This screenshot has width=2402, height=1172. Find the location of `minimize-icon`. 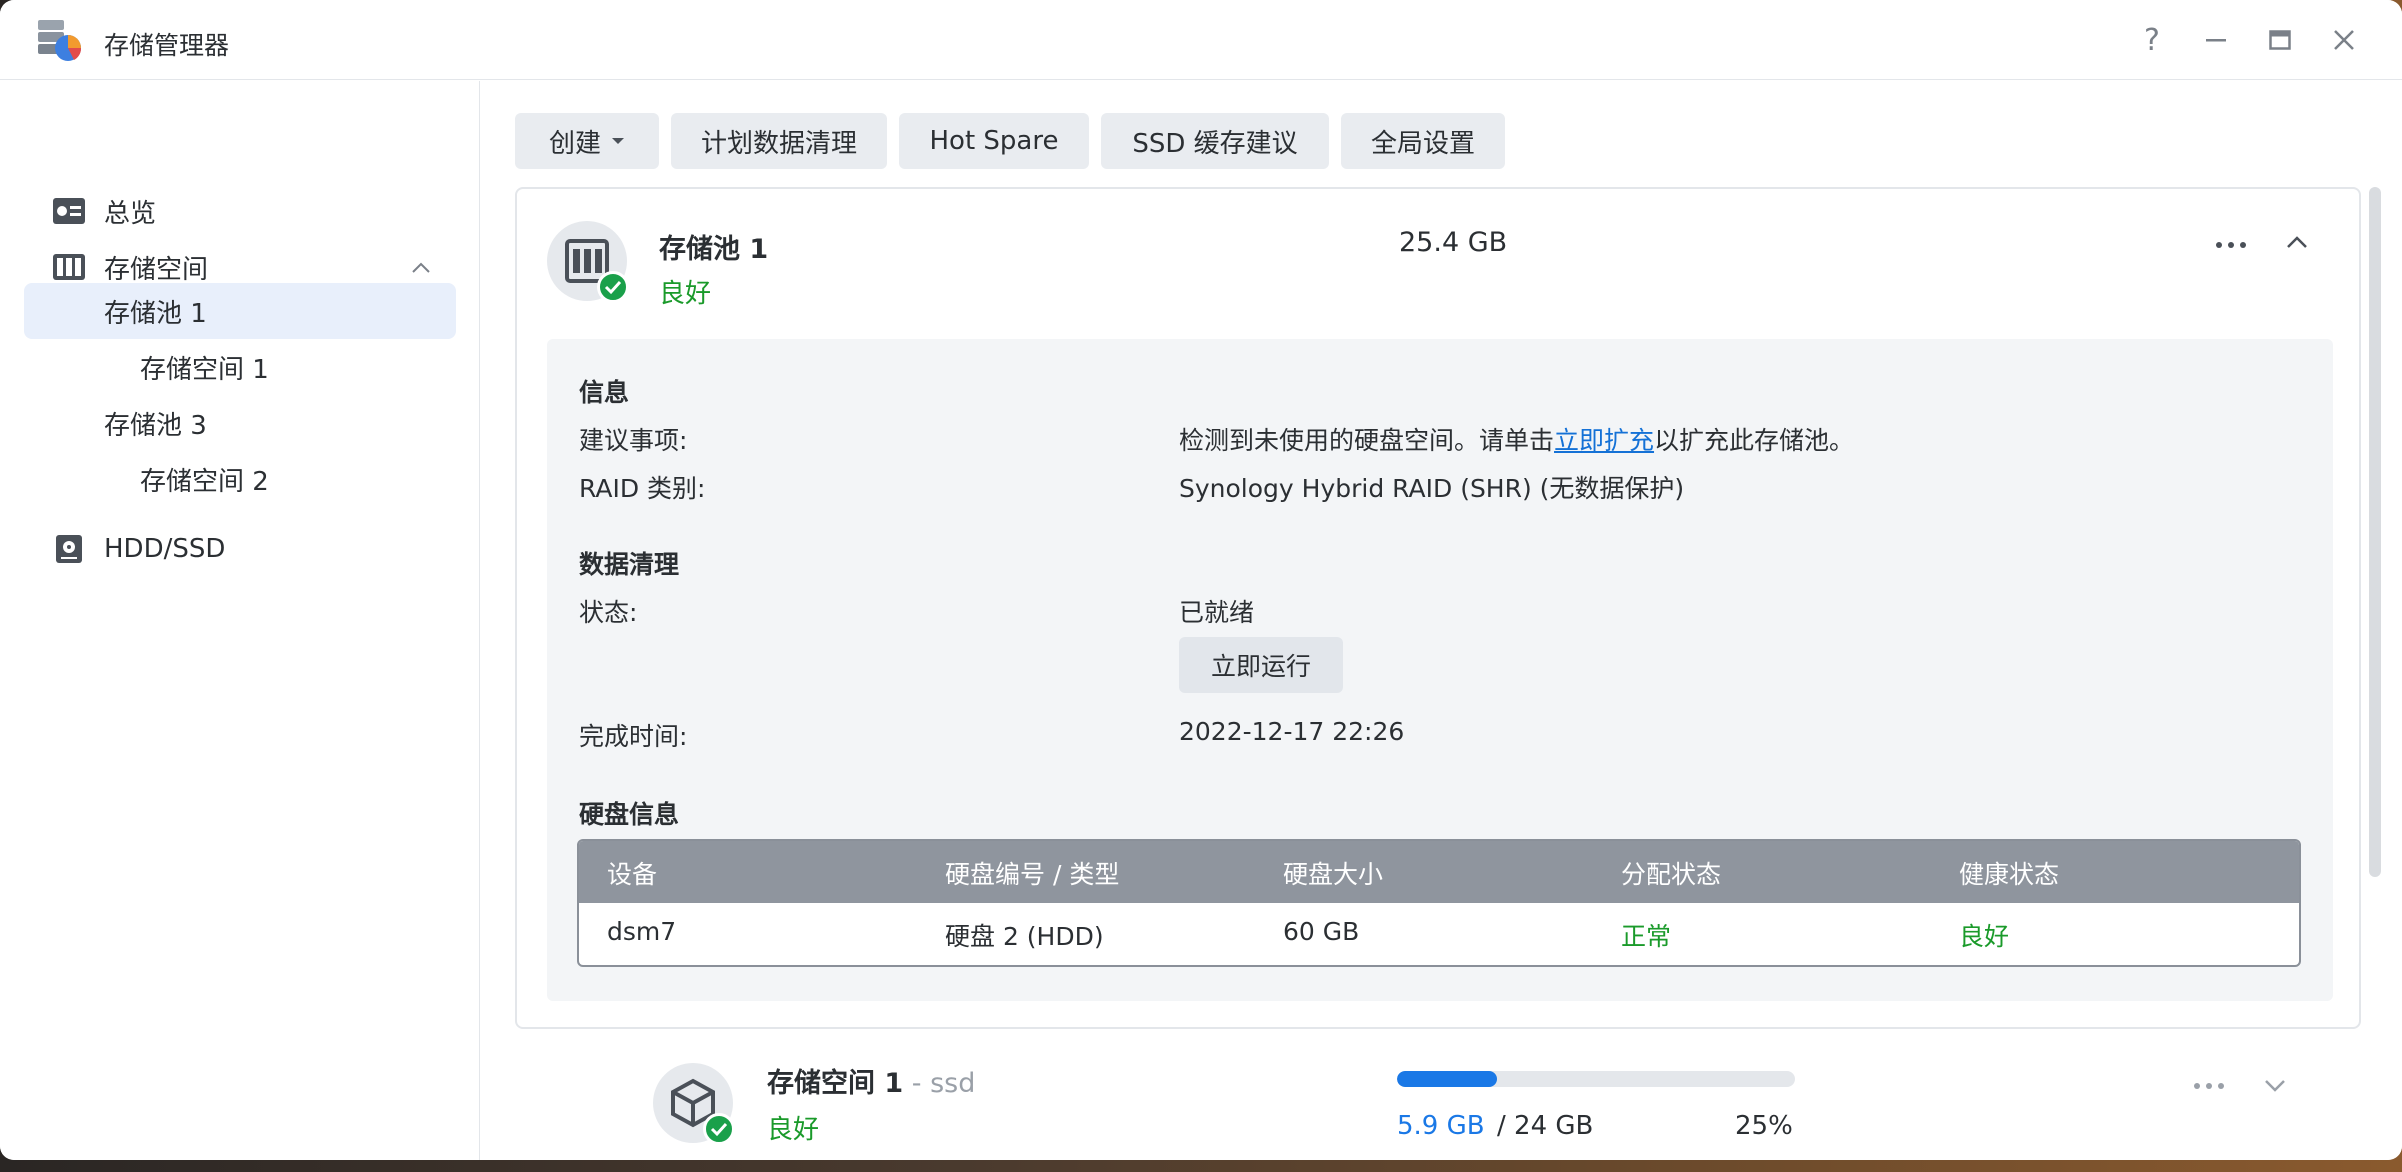

minimize-icon is located at coordinates (2216, 40).